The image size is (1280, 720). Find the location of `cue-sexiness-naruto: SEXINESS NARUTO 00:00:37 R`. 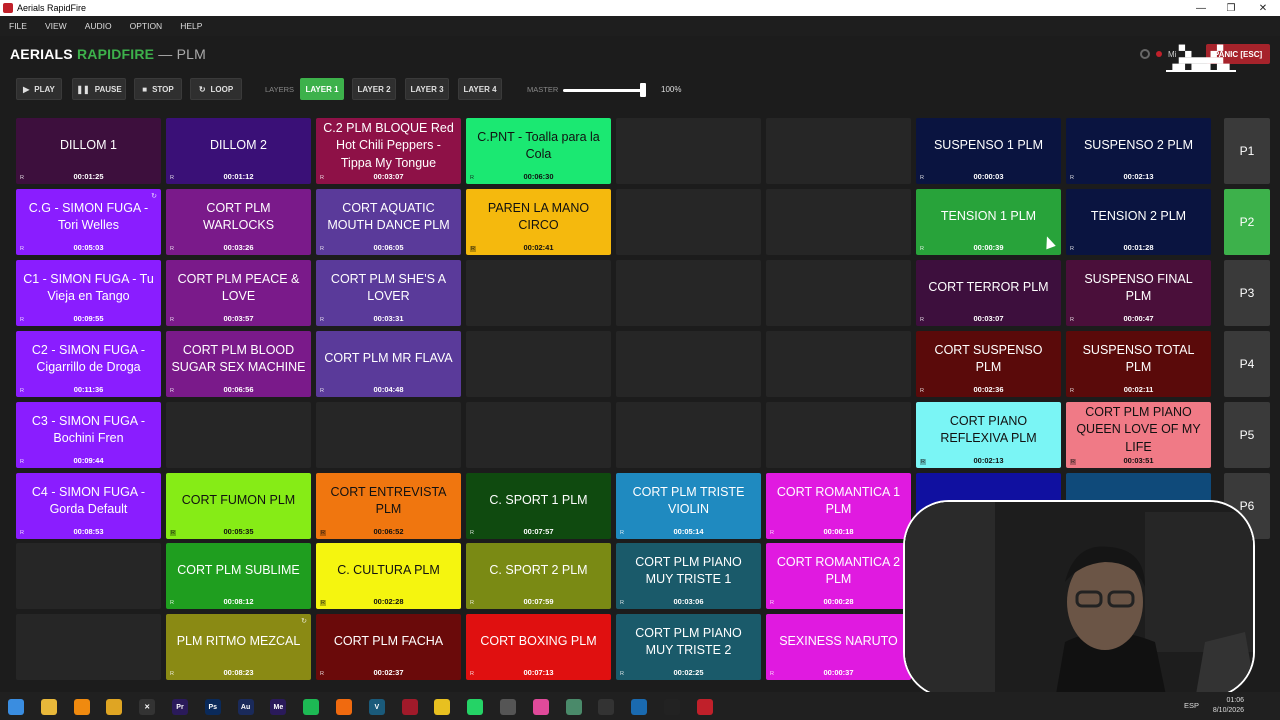

cue-sexiness-naruto: SEXINESS NARUTO 00:00:37 R is located at coordinates (838, 647).